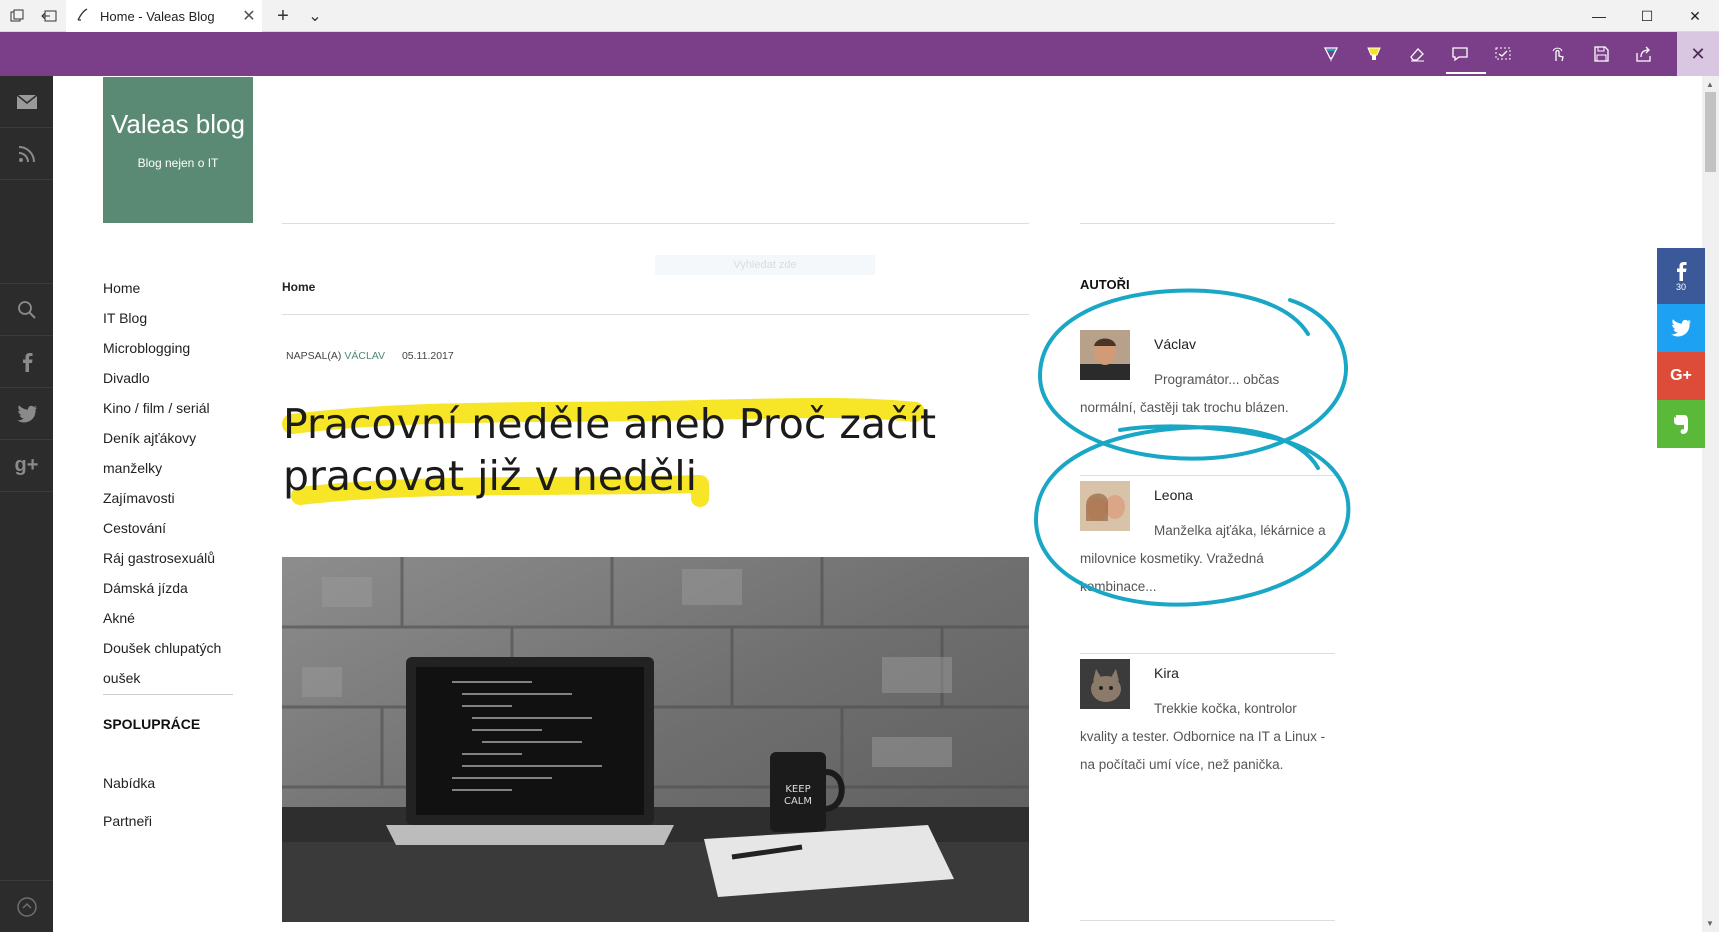  I want to click on sidebar-top-divider, so click(1207, 223).